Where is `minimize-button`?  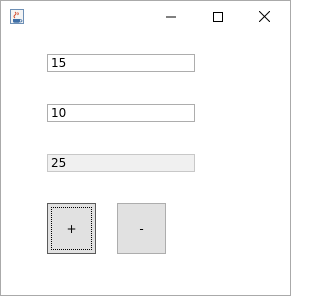 minimize-button is located at coordinates (171, 16).